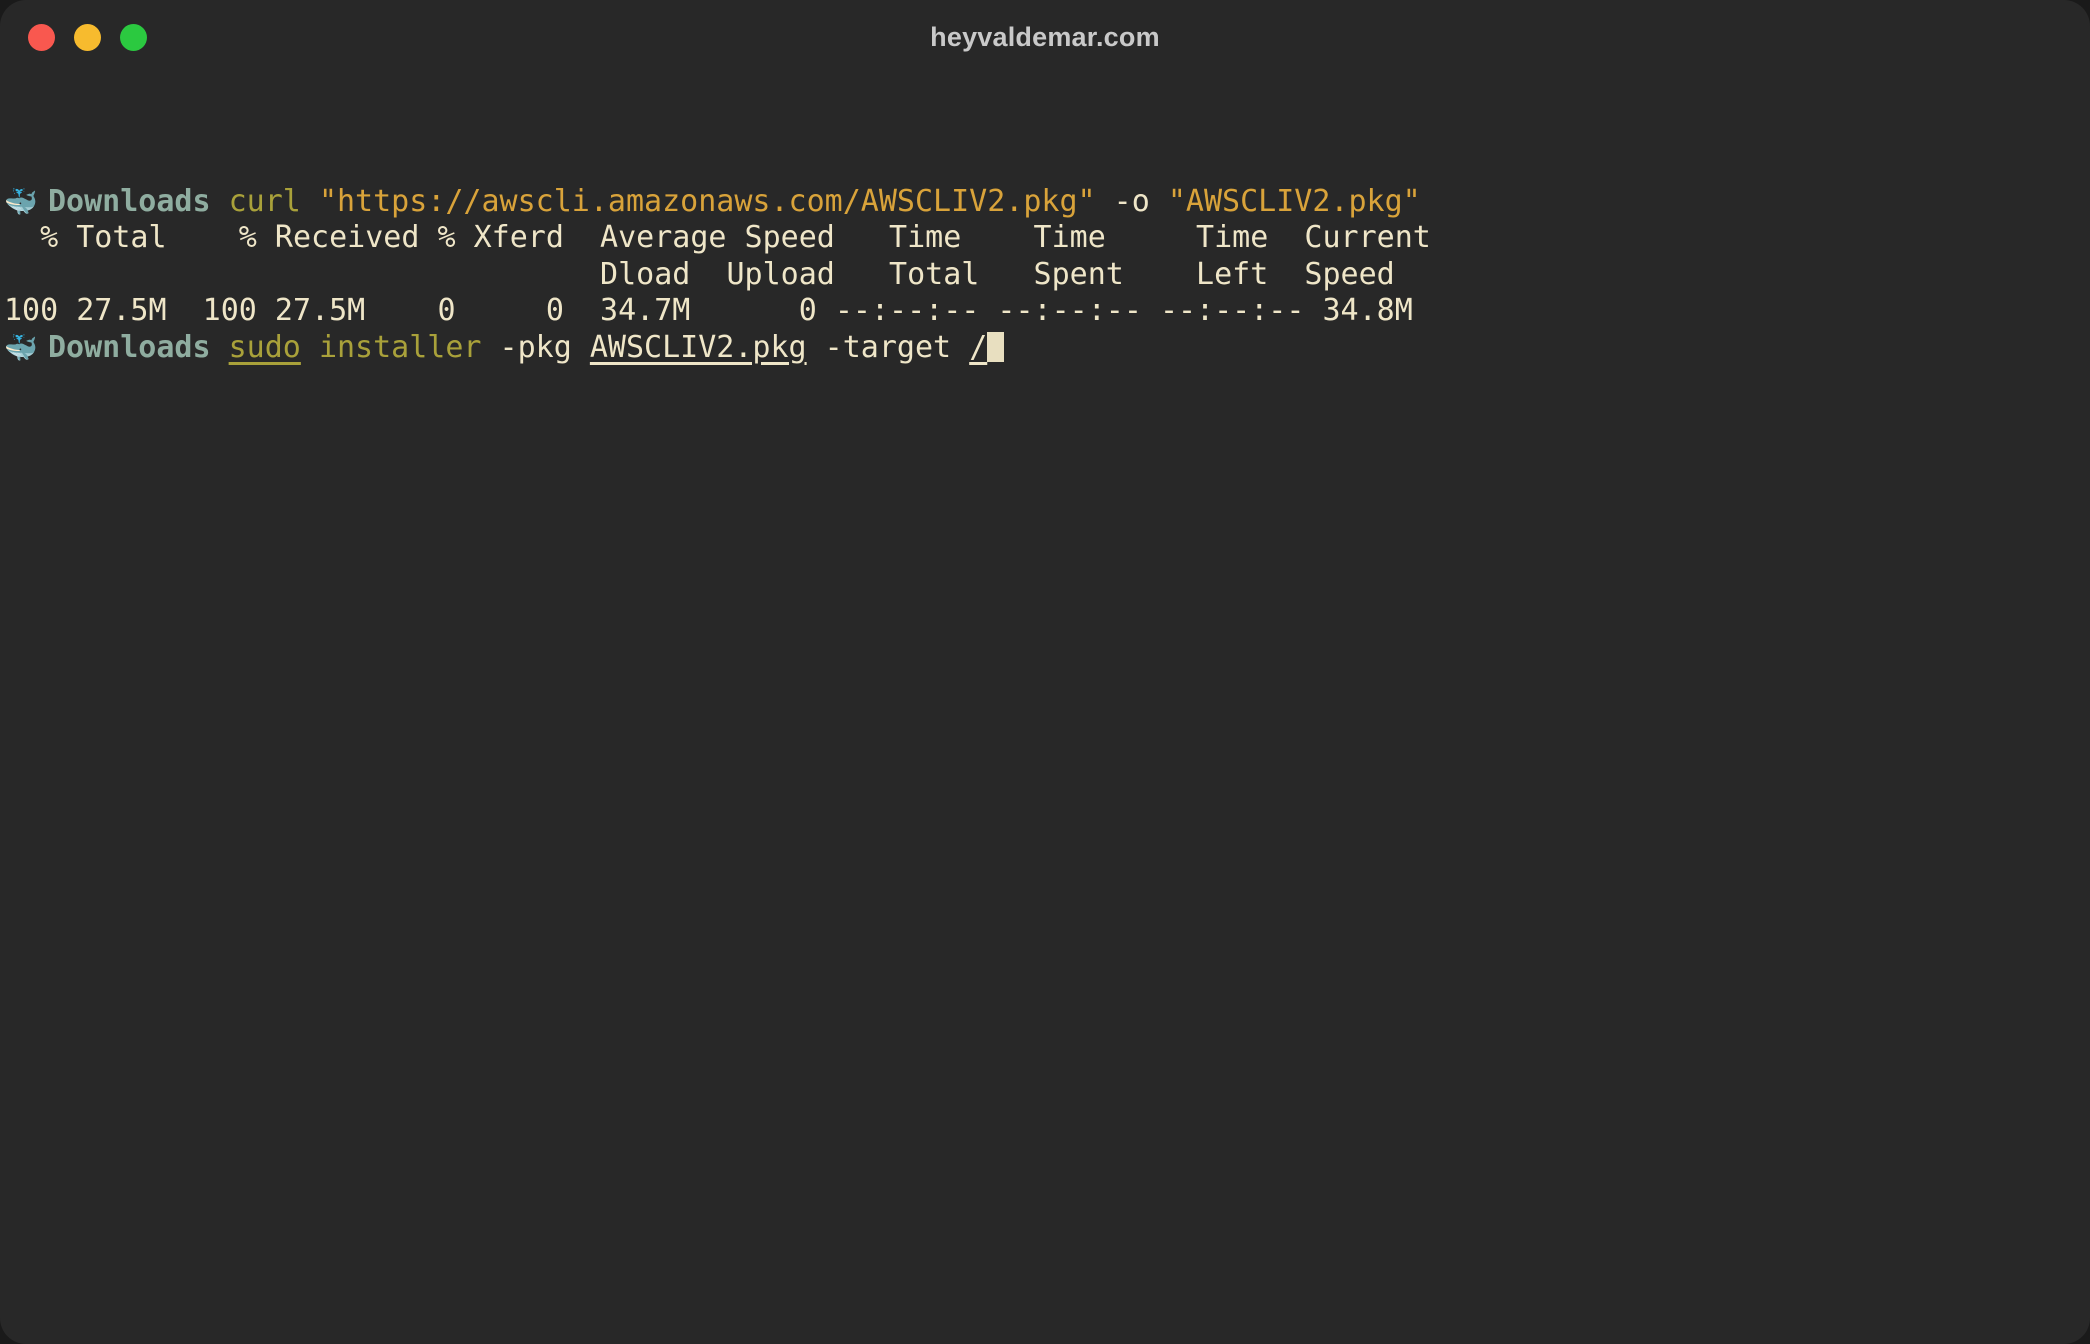 The width and height of the screenshot is (2090, 1344). I want to click on command-segment: sudo, so click(264, 347).